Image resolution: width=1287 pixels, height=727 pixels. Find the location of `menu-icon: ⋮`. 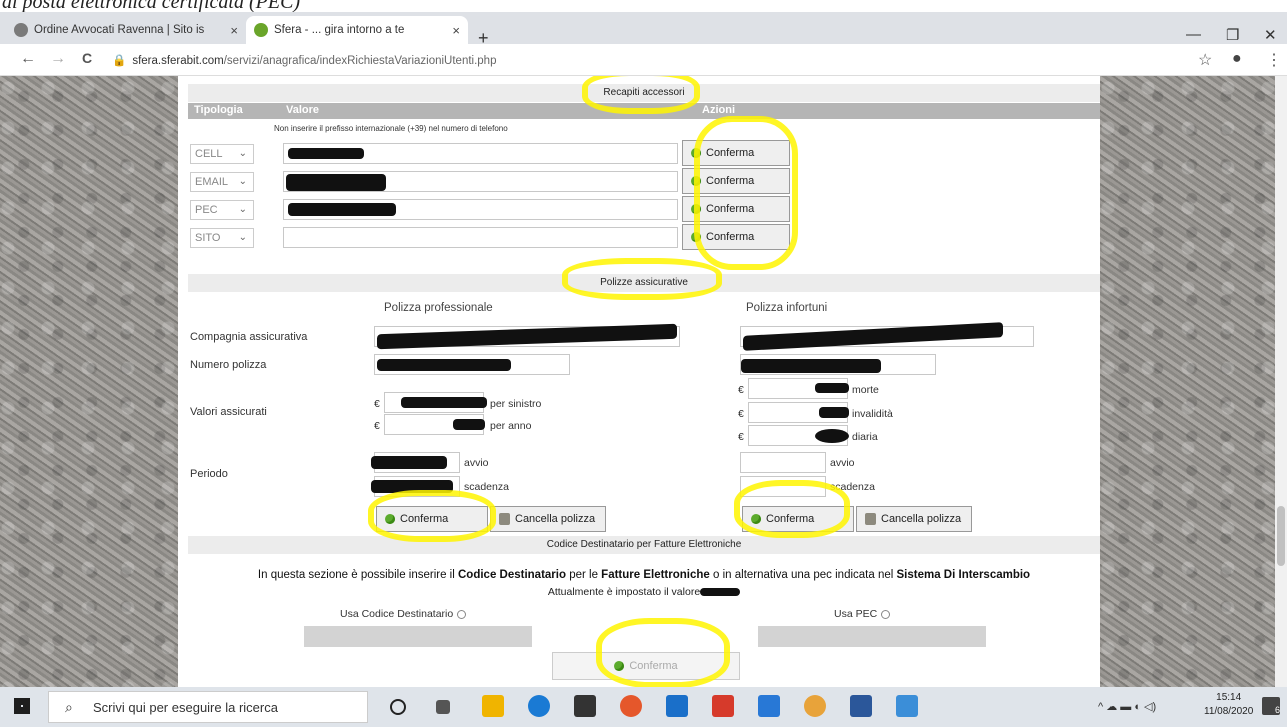

menu-icon: ⋮ is located at coordinates (1274, 60).